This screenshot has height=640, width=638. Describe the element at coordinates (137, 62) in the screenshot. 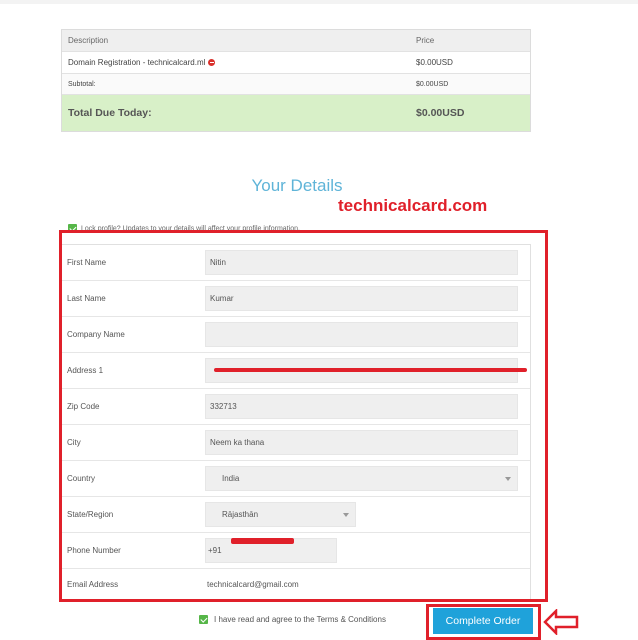

I see `summary-item-name: Domain Registration - technicalcard.ml` at that location.